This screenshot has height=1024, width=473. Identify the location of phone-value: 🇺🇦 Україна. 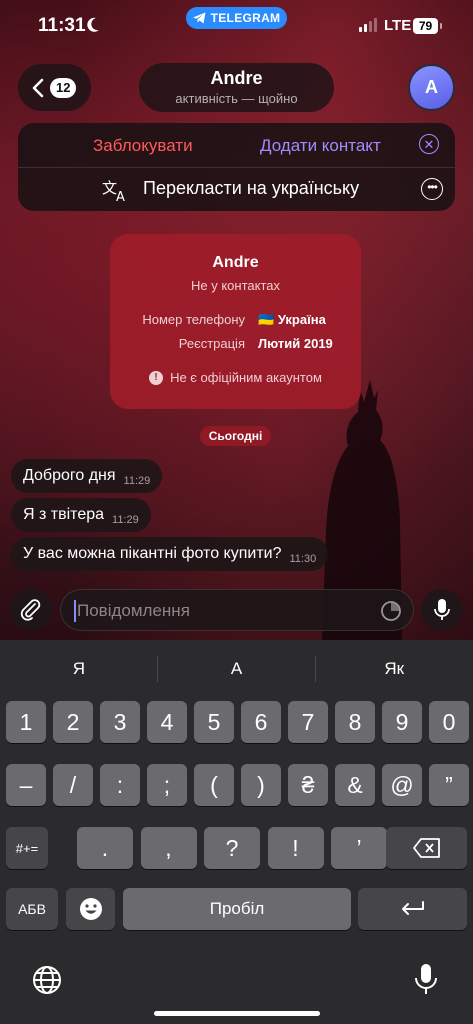
(292, 320).